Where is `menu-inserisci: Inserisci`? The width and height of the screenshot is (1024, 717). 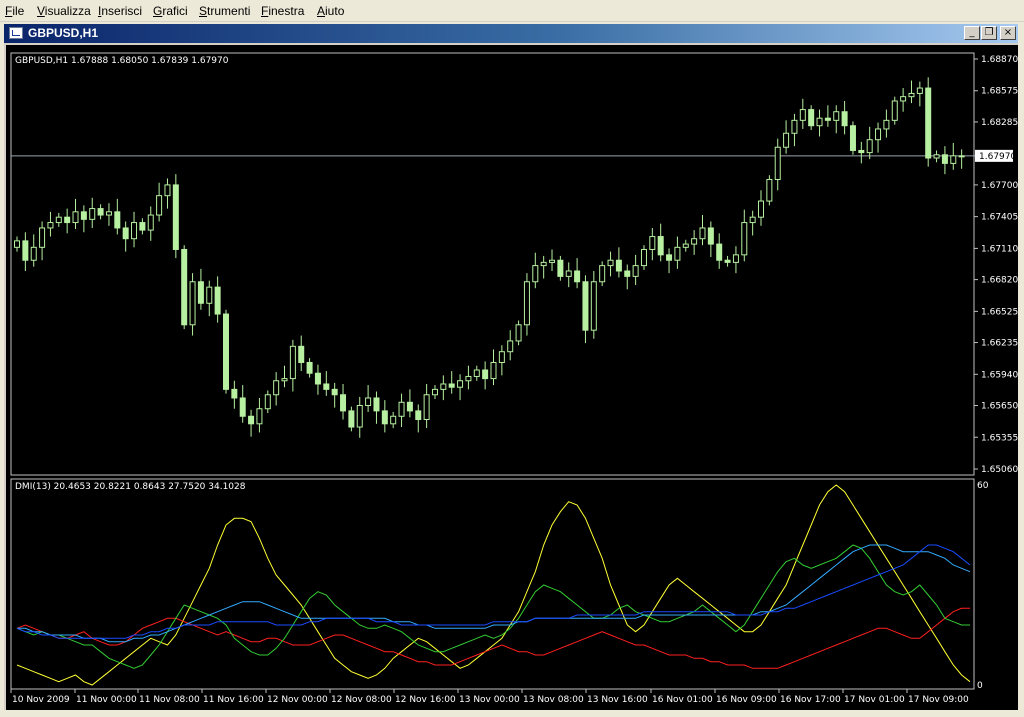 menu-inserisci: Inserisci is located at coordinates (120, 11).